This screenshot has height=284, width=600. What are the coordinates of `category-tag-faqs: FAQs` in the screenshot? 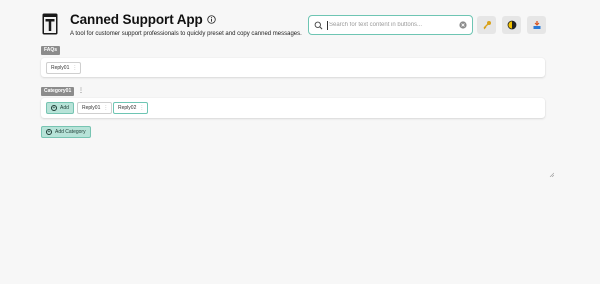 It's located at (51, 50).